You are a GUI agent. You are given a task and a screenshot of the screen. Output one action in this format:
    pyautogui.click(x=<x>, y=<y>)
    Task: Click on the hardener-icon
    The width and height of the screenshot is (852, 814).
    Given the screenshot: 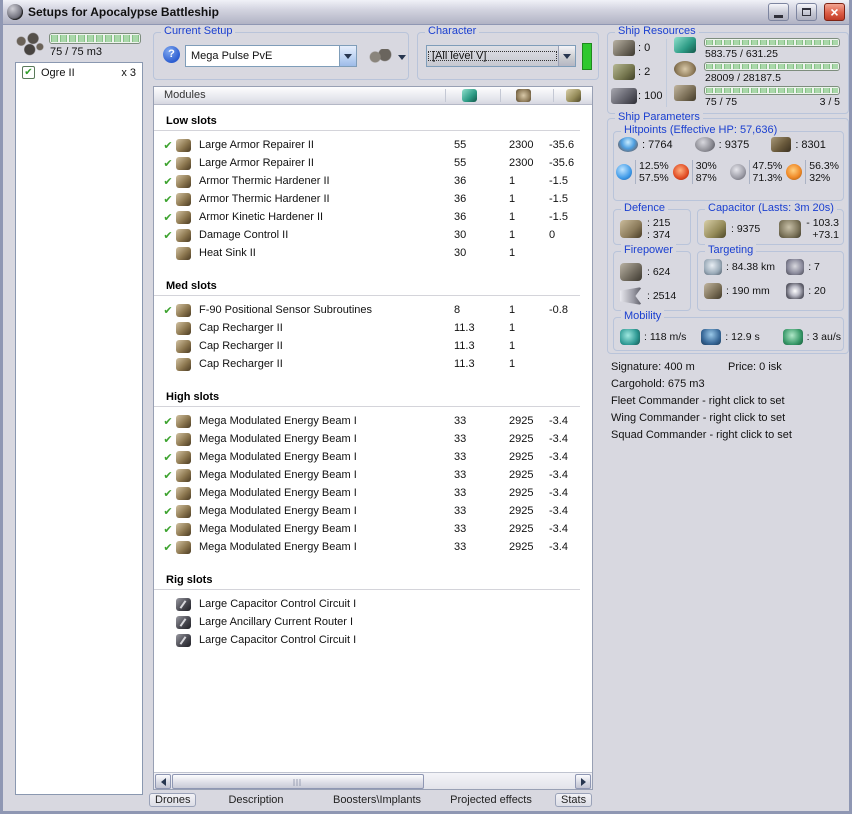 What is the action you would take?
    pyautogui.click(x=183, y=199)
    